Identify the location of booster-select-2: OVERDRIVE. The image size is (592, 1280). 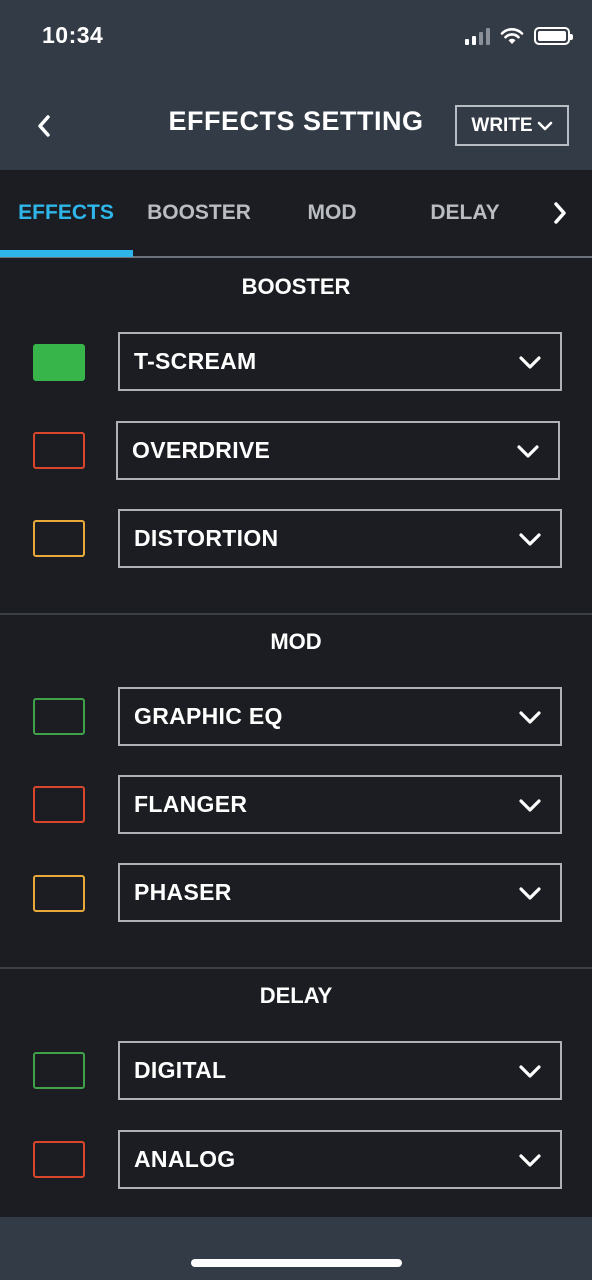
(338, 450).